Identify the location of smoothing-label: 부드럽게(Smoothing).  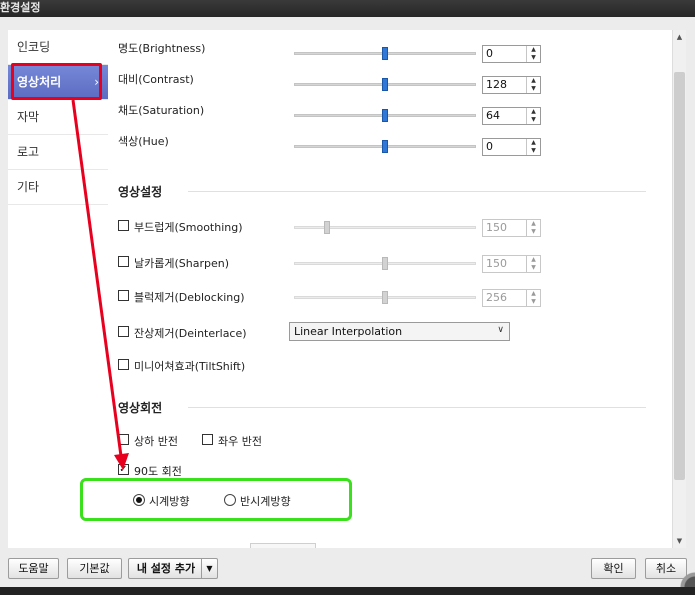
(188, 227).